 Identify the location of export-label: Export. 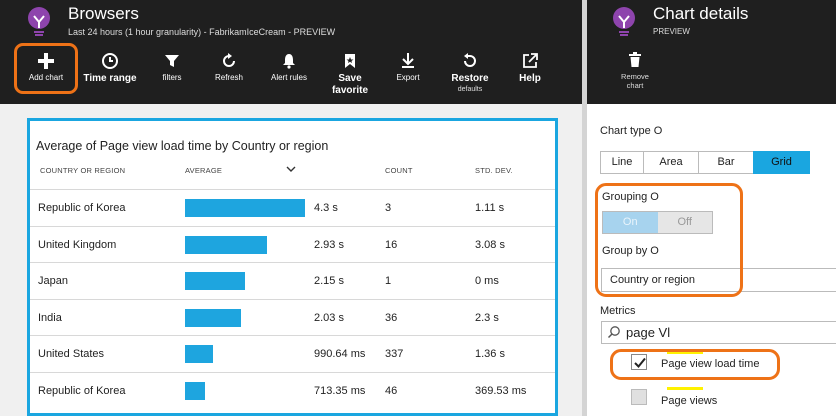
(408, 77).